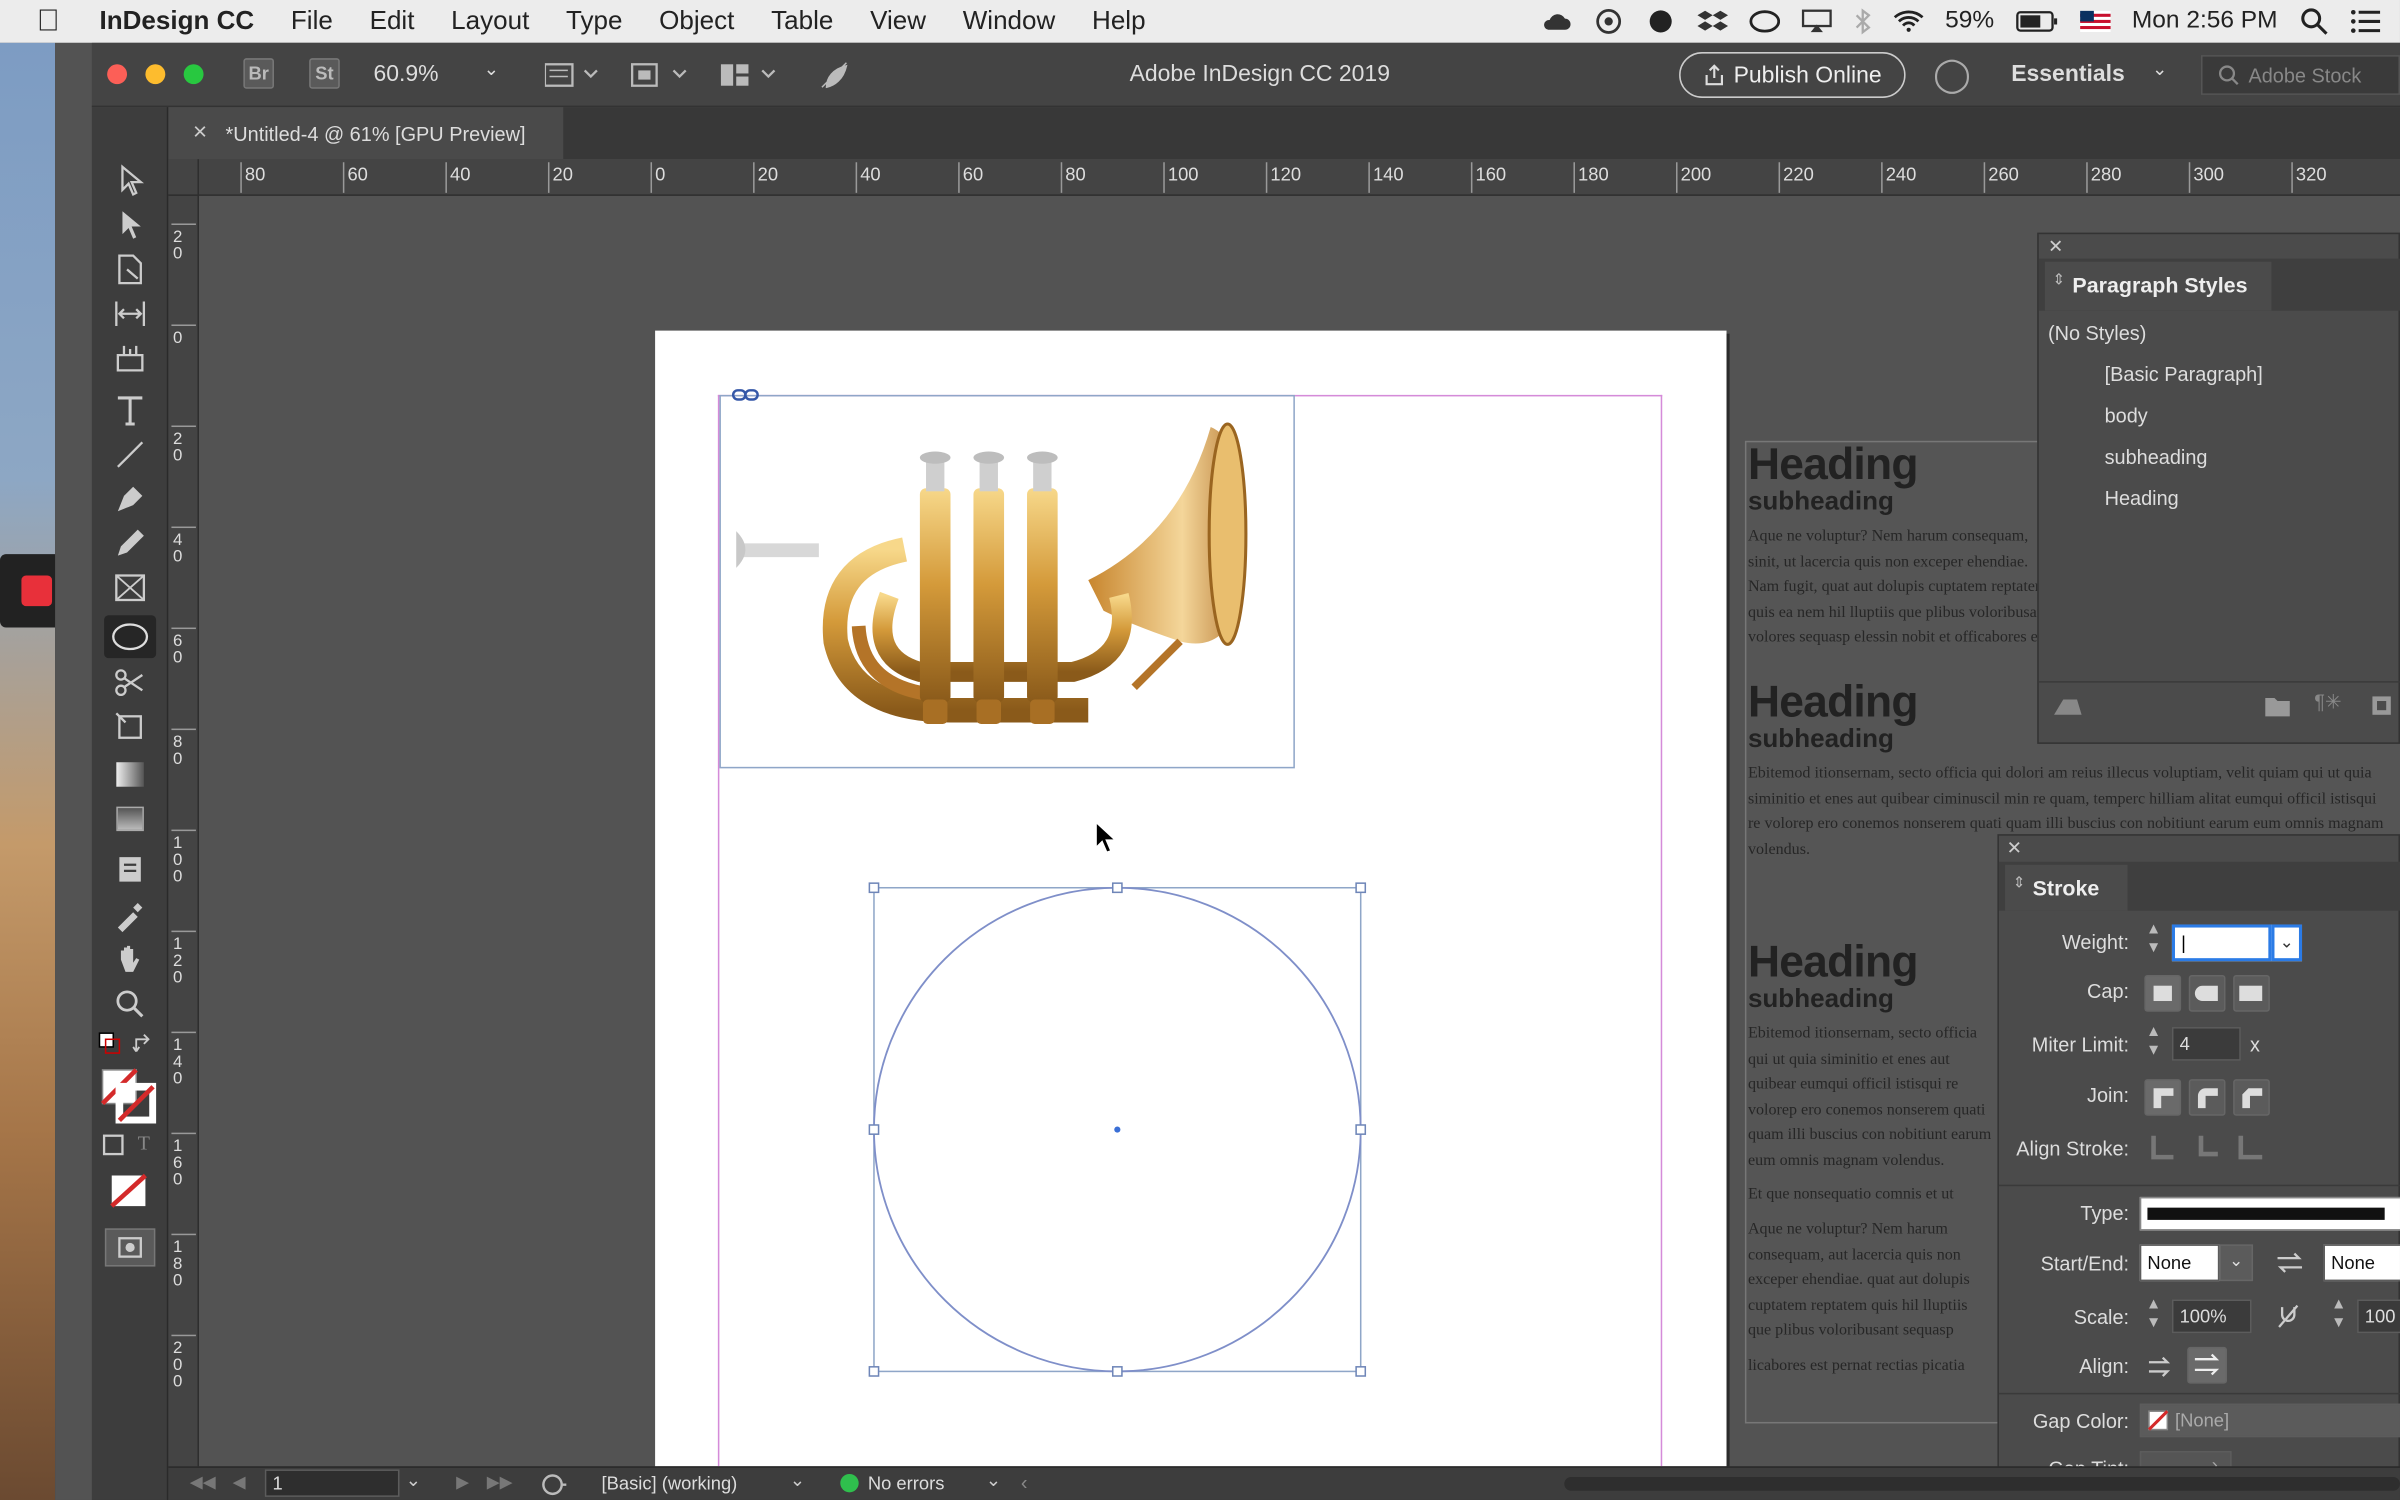  What do you see at coordinates (834, 75) in the screenshot?
I see `gpu-performance-icon` at bounding box center [834, 75].